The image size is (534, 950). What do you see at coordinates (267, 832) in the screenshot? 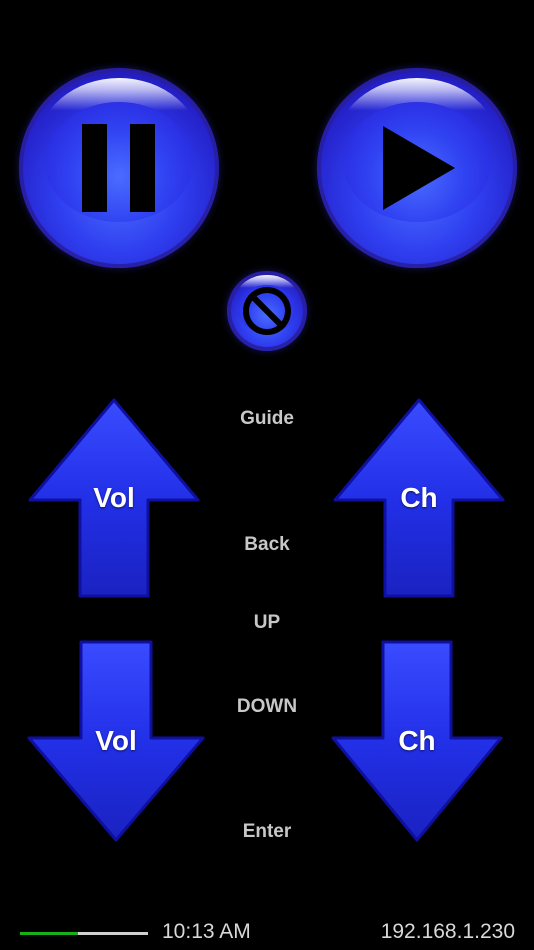
I see `enter-button: Enter` at bounding box center [267, 832].